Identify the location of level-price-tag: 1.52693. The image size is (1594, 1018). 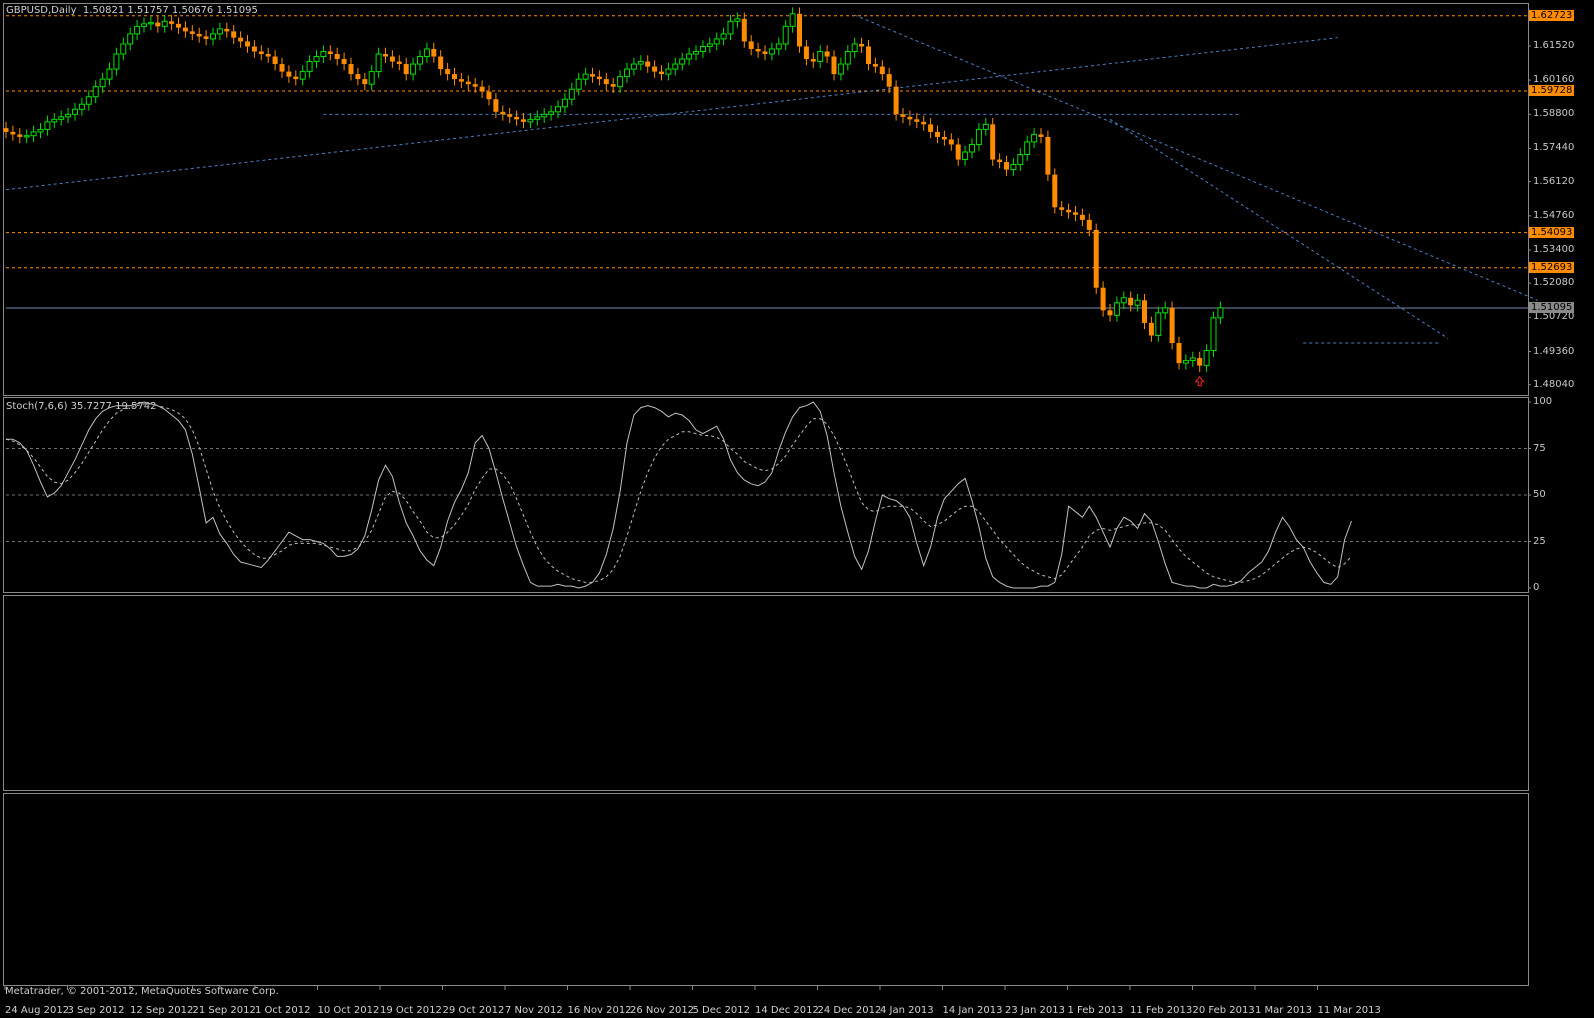
(1552, 267).